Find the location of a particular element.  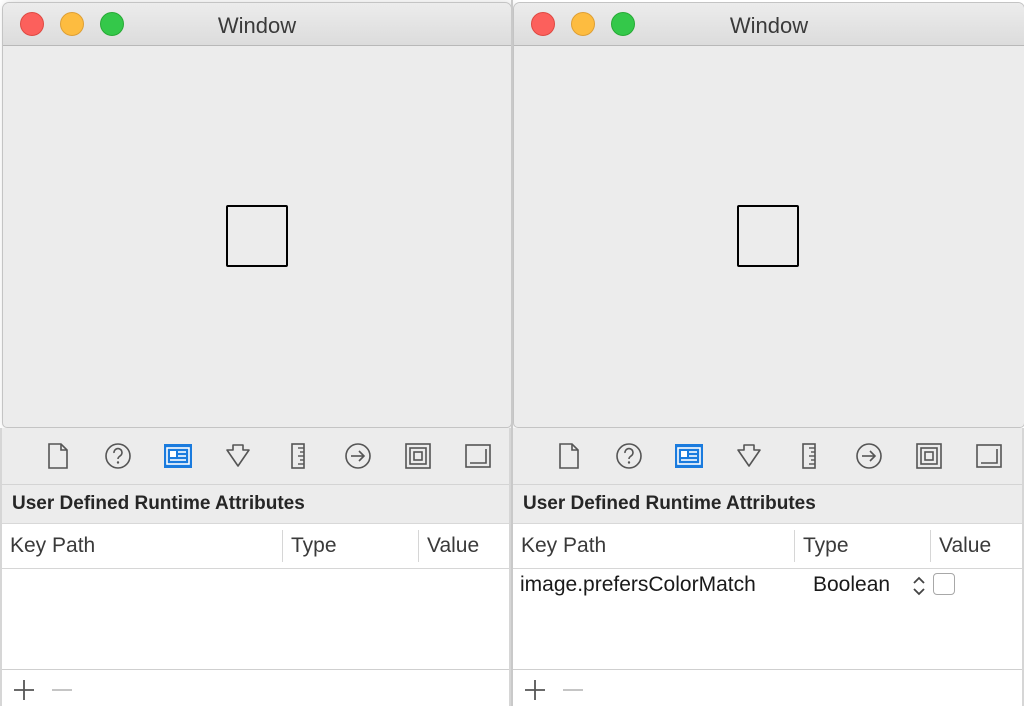

type-cell: Boolean is located at coordinates (851, 585).